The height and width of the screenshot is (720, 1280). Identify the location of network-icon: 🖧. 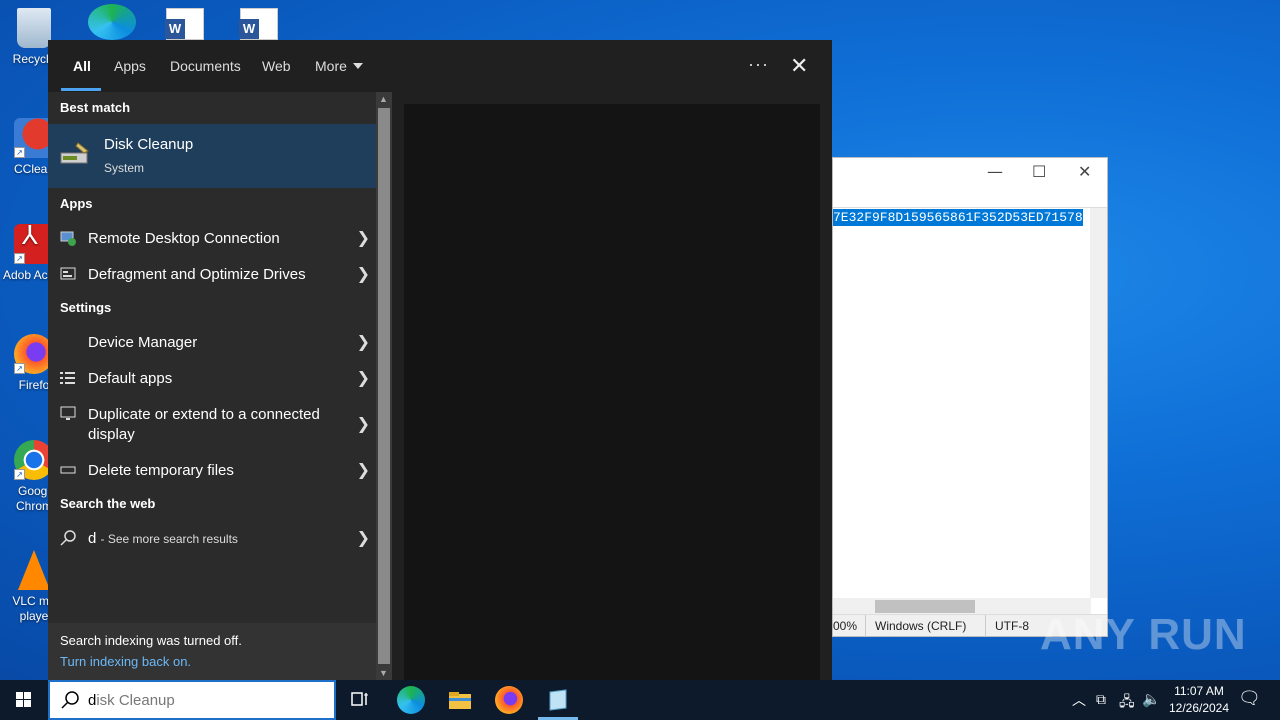
(1127, 705).